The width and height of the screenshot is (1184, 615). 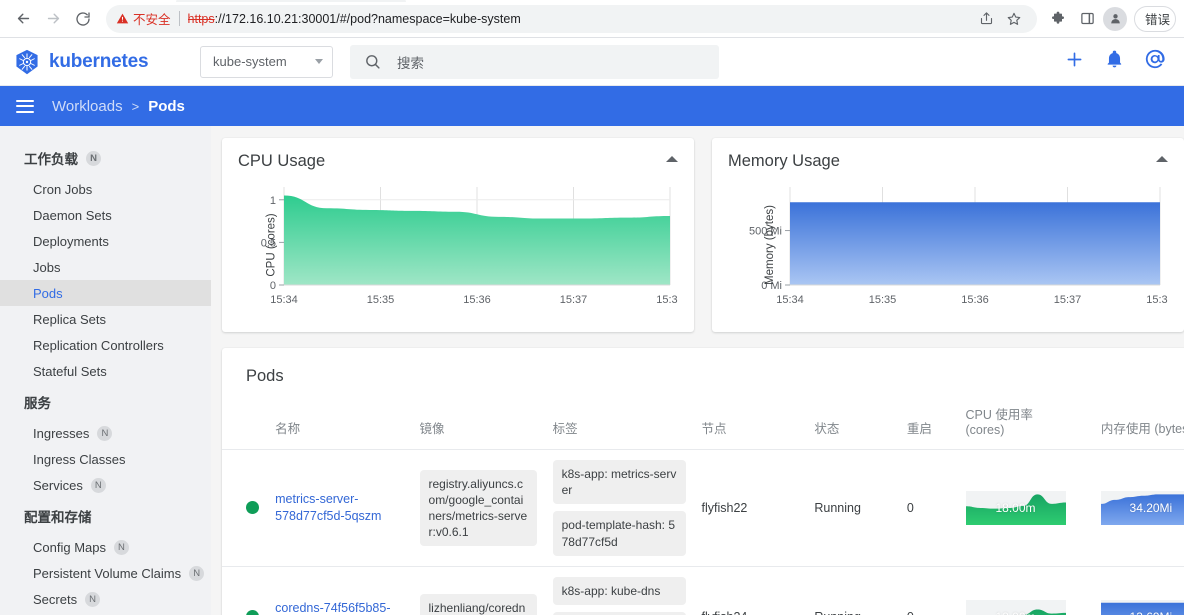 I want to click on search-placeholder: 搜索, so click(x=410, y=63).